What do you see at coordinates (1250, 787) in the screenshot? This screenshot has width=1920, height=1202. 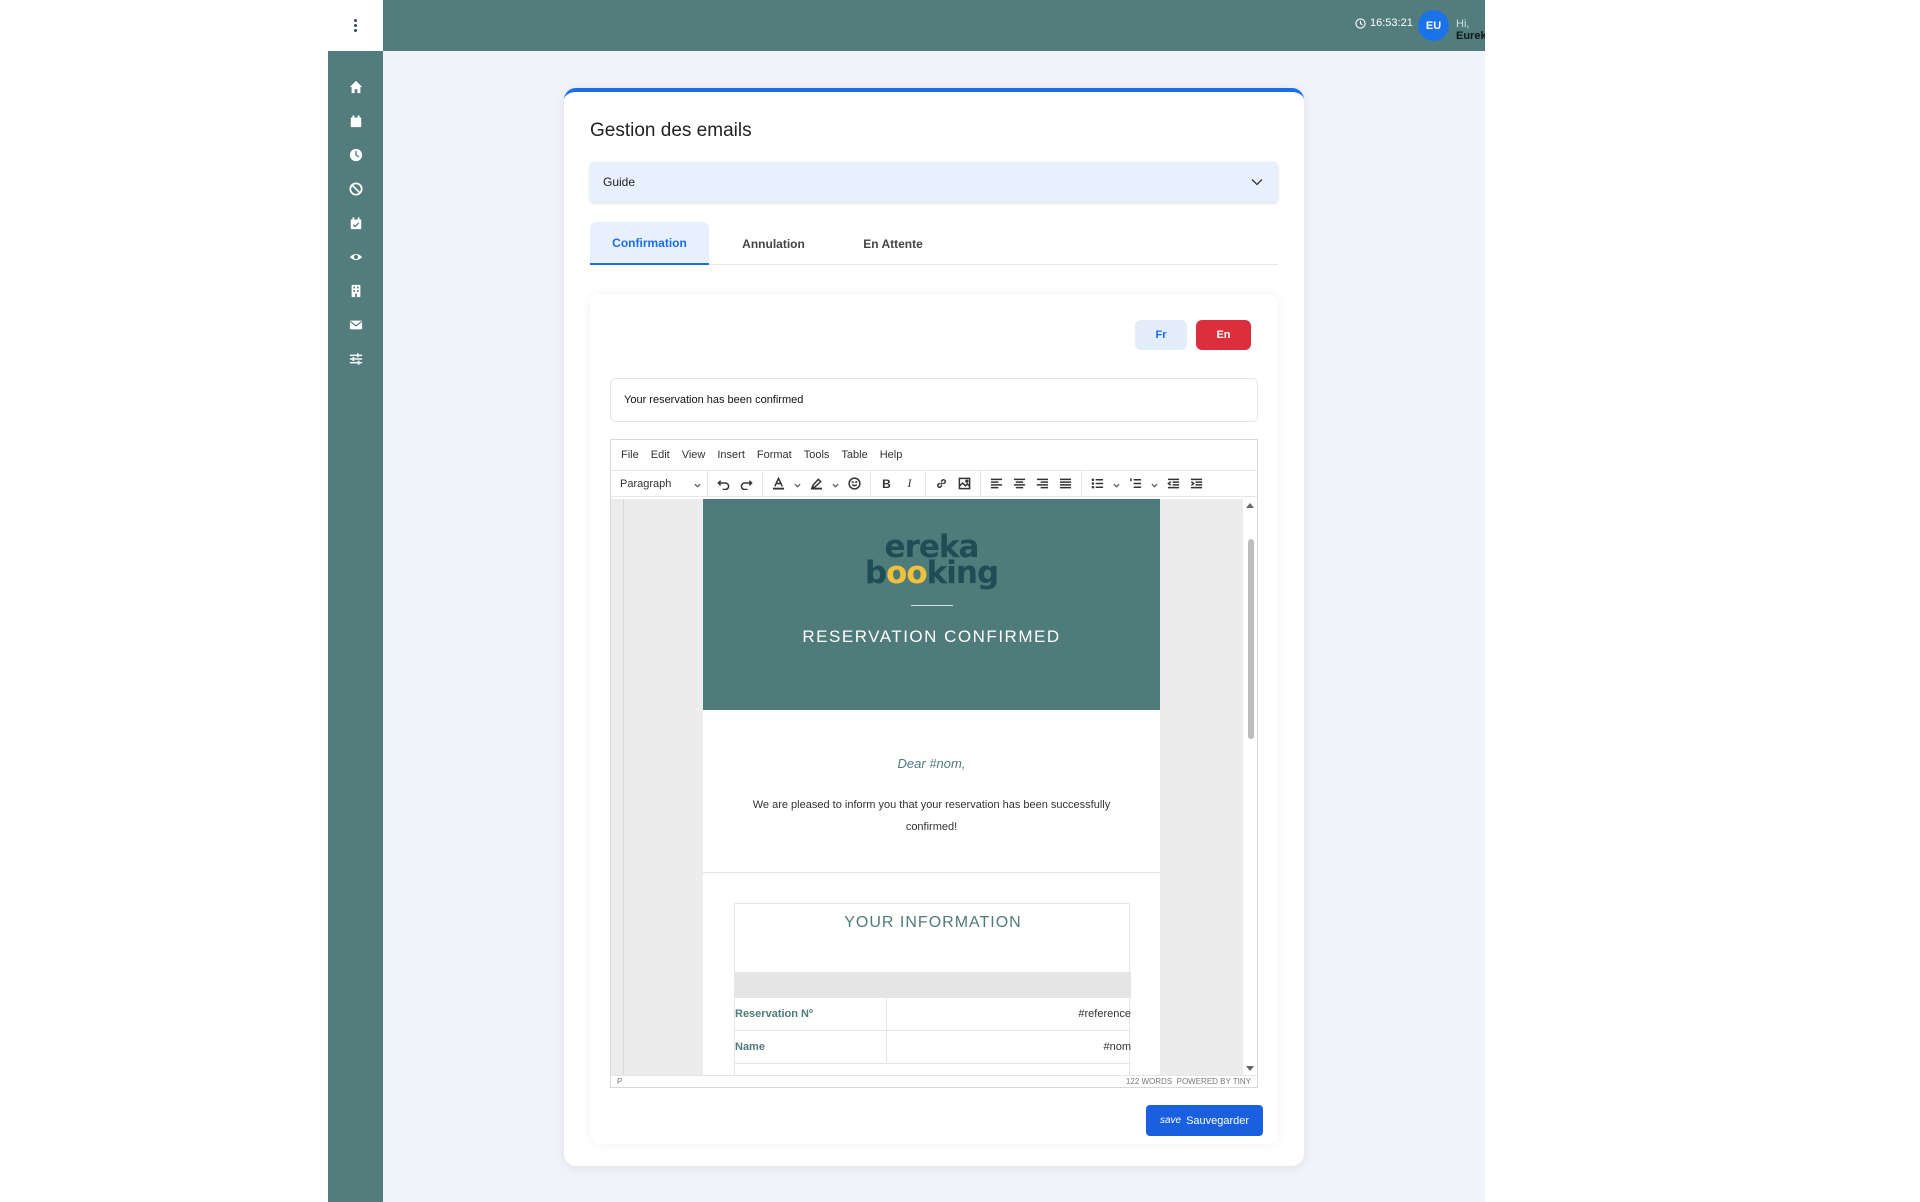 I see `editor-scrollbar` at bounding box center [1250, 787].